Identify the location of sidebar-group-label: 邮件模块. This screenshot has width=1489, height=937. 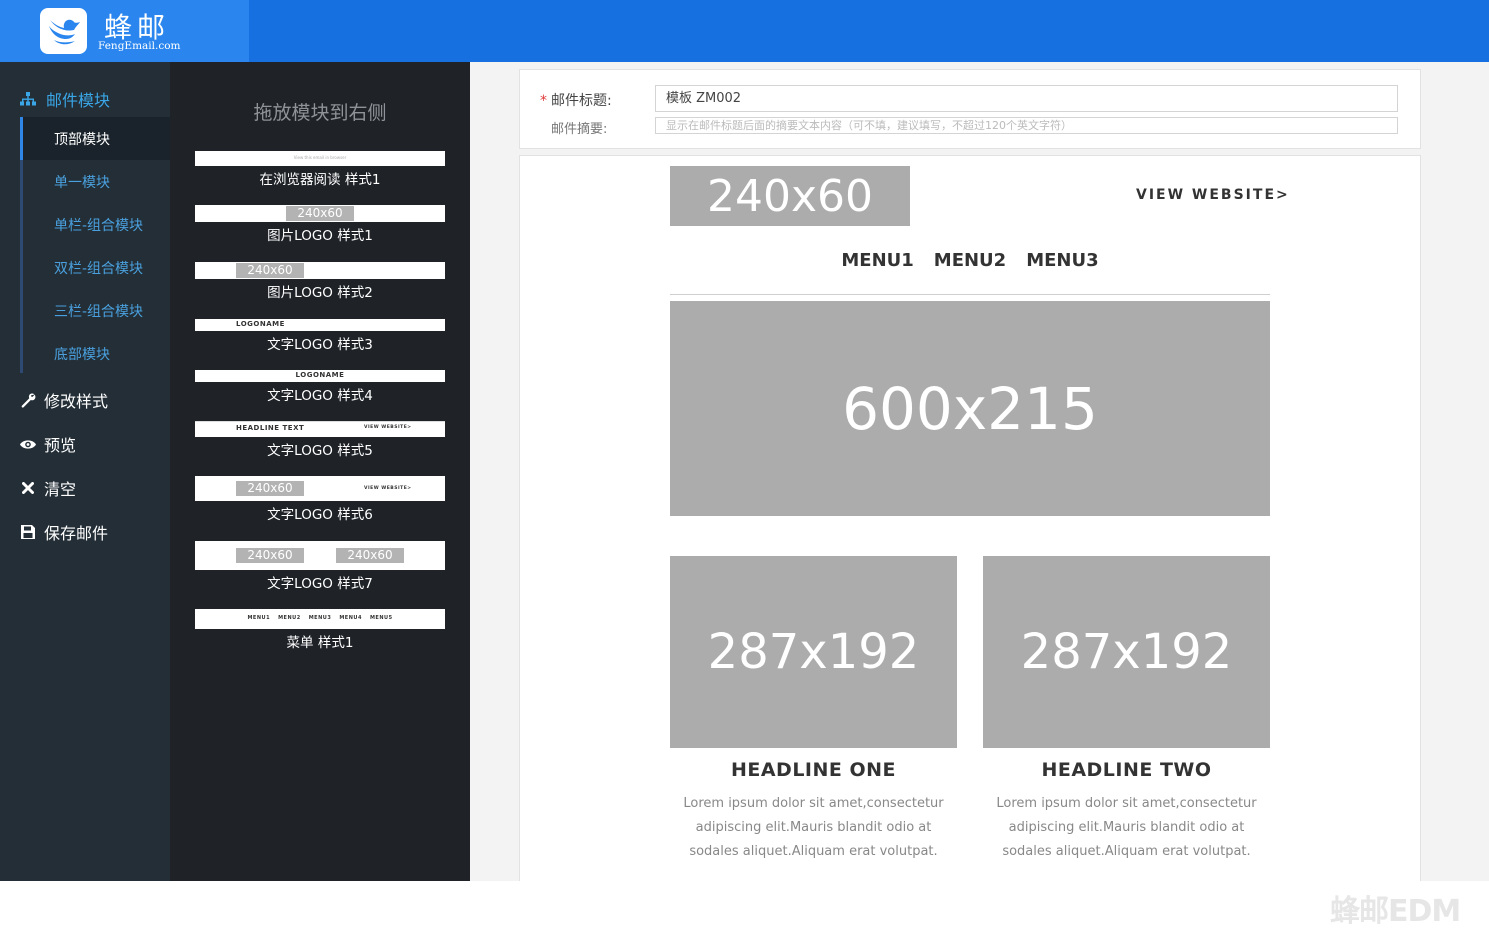
(78, 100).